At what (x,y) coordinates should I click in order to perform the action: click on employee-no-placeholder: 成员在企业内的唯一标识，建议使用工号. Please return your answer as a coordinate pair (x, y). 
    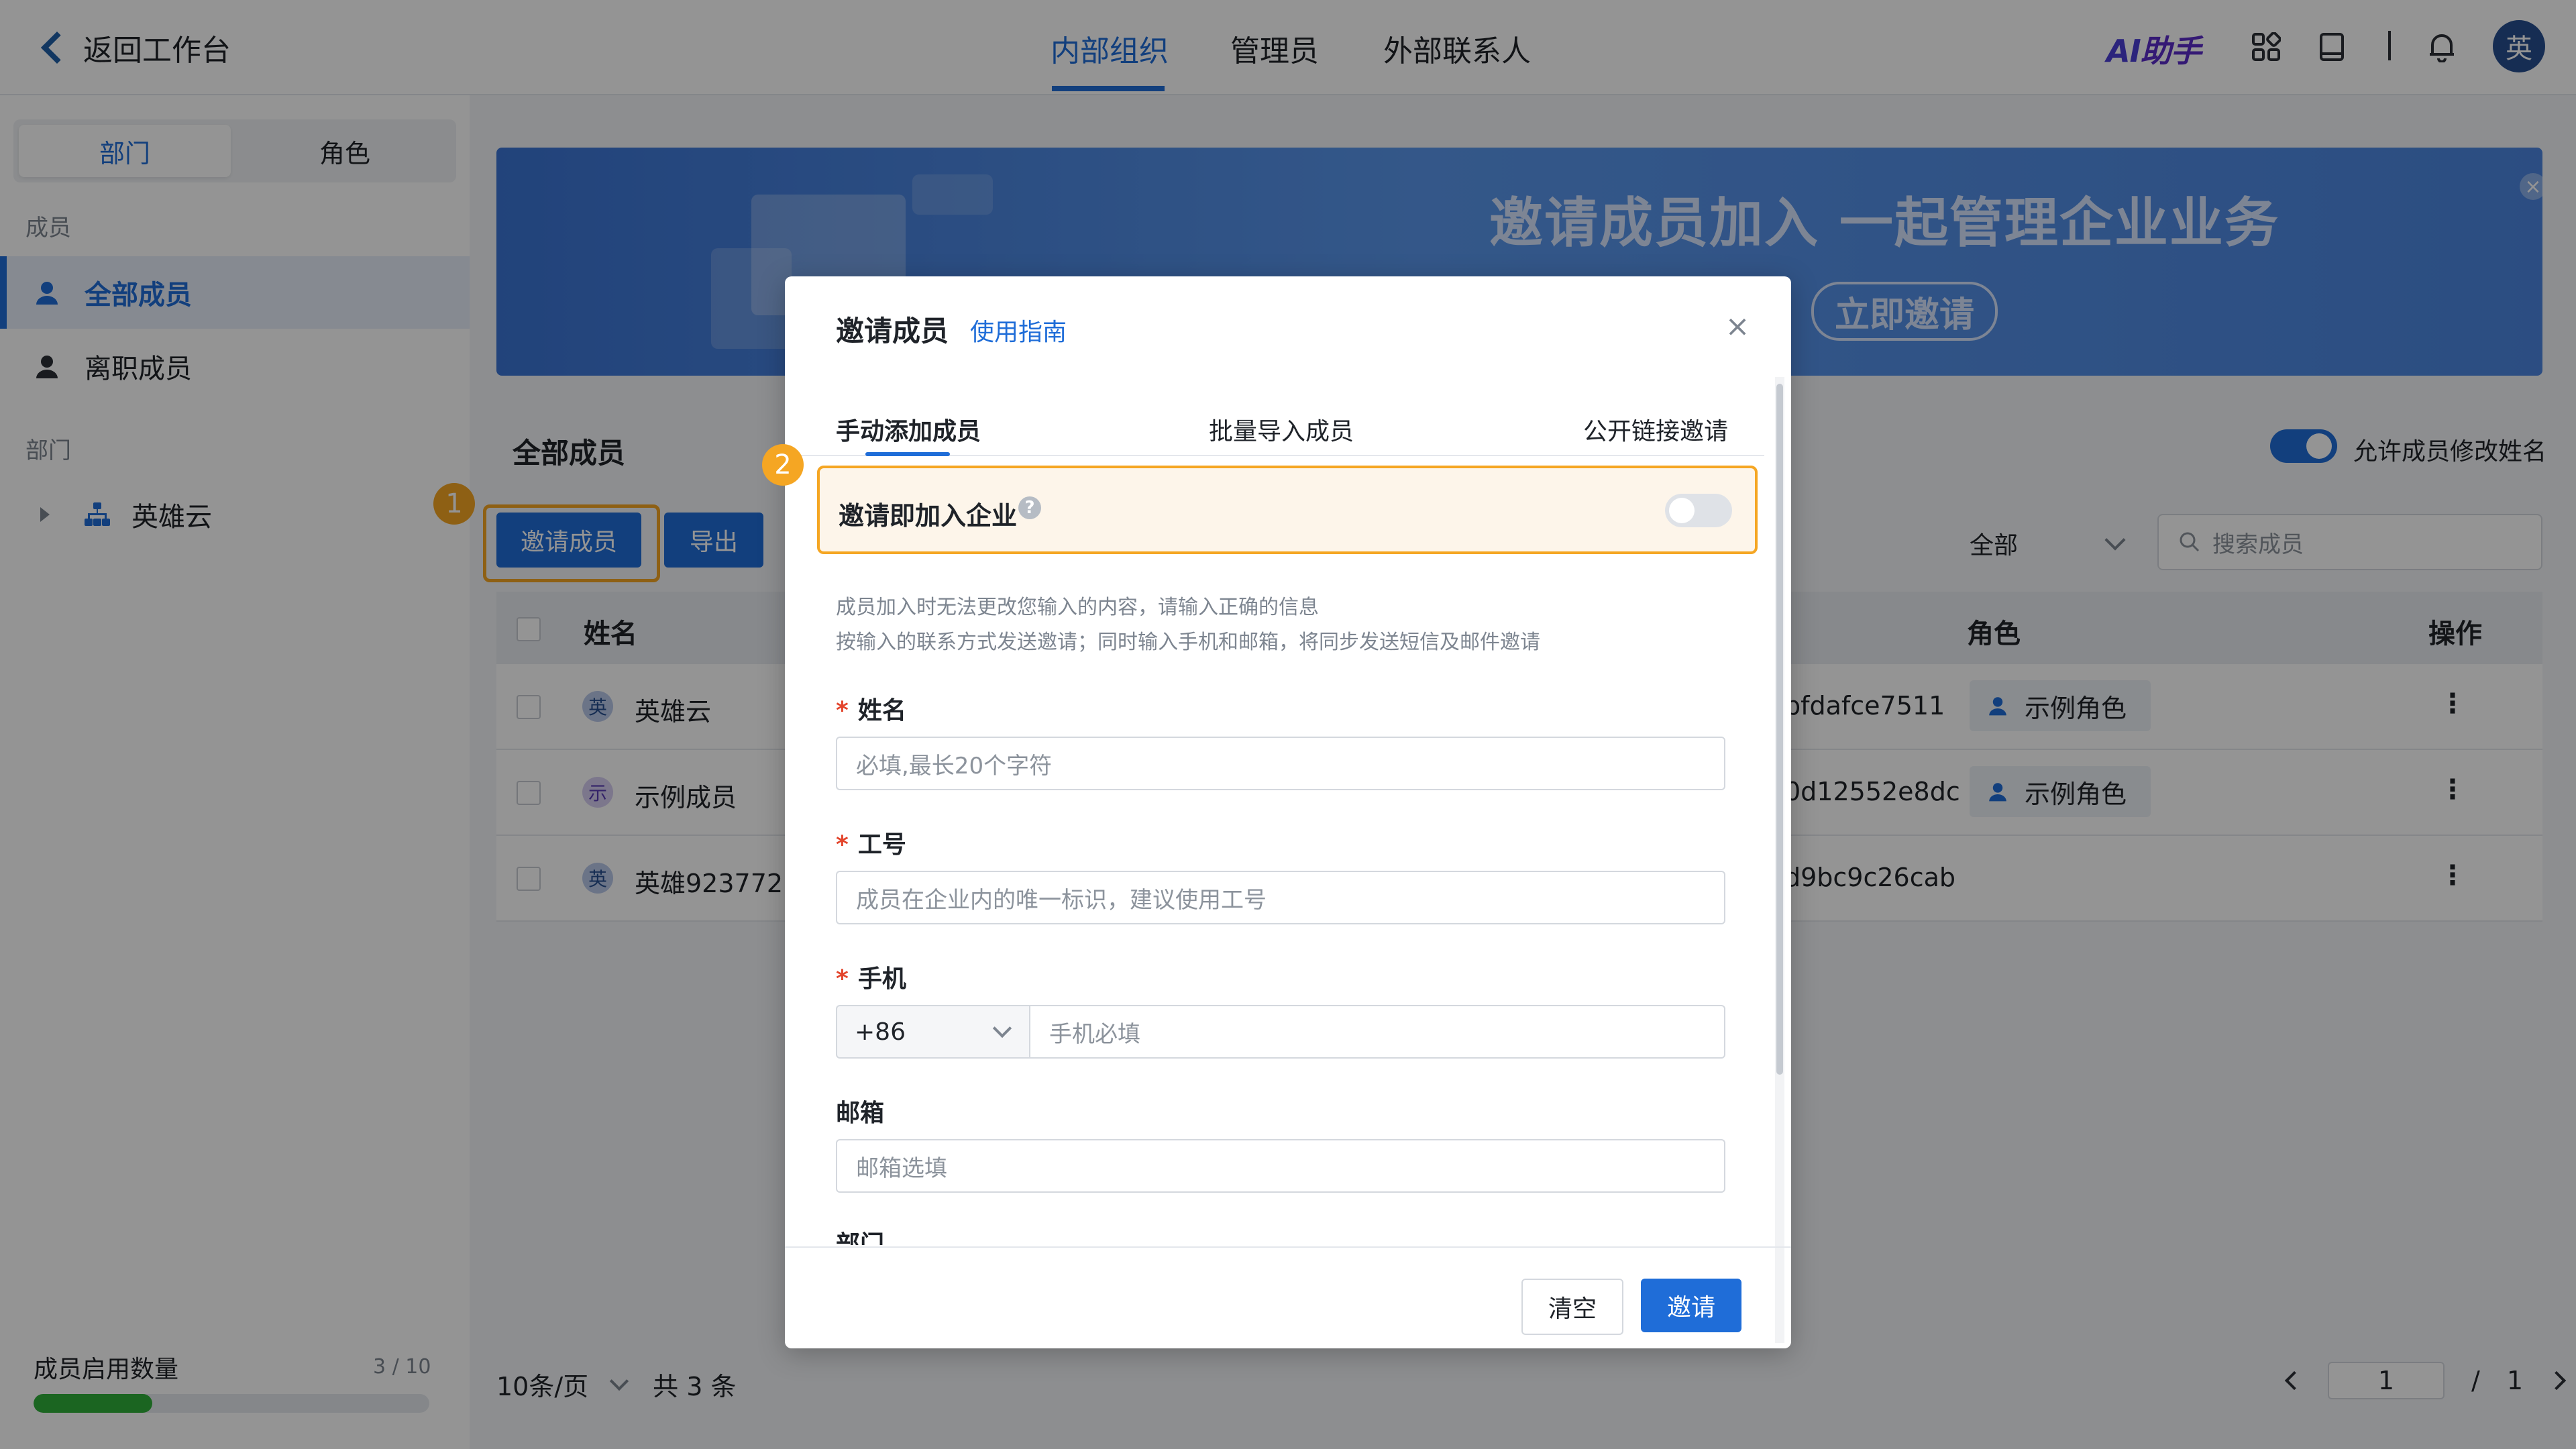
    Looking at the image, I should click on (1061, 900).